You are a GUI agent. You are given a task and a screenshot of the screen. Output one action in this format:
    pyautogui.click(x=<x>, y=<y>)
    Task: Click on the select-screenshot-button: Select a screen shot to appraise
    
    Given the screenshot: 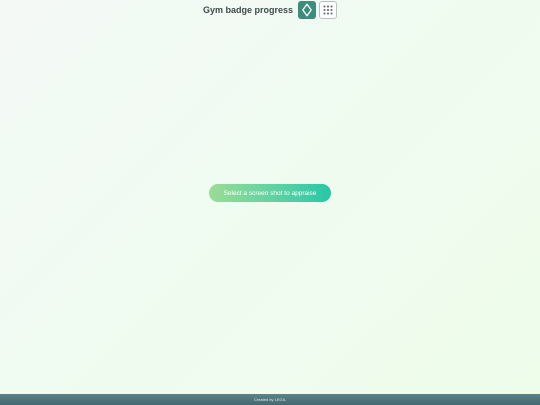 What is the action you would take?
    pyautogui.click(x=270, y=193)
    